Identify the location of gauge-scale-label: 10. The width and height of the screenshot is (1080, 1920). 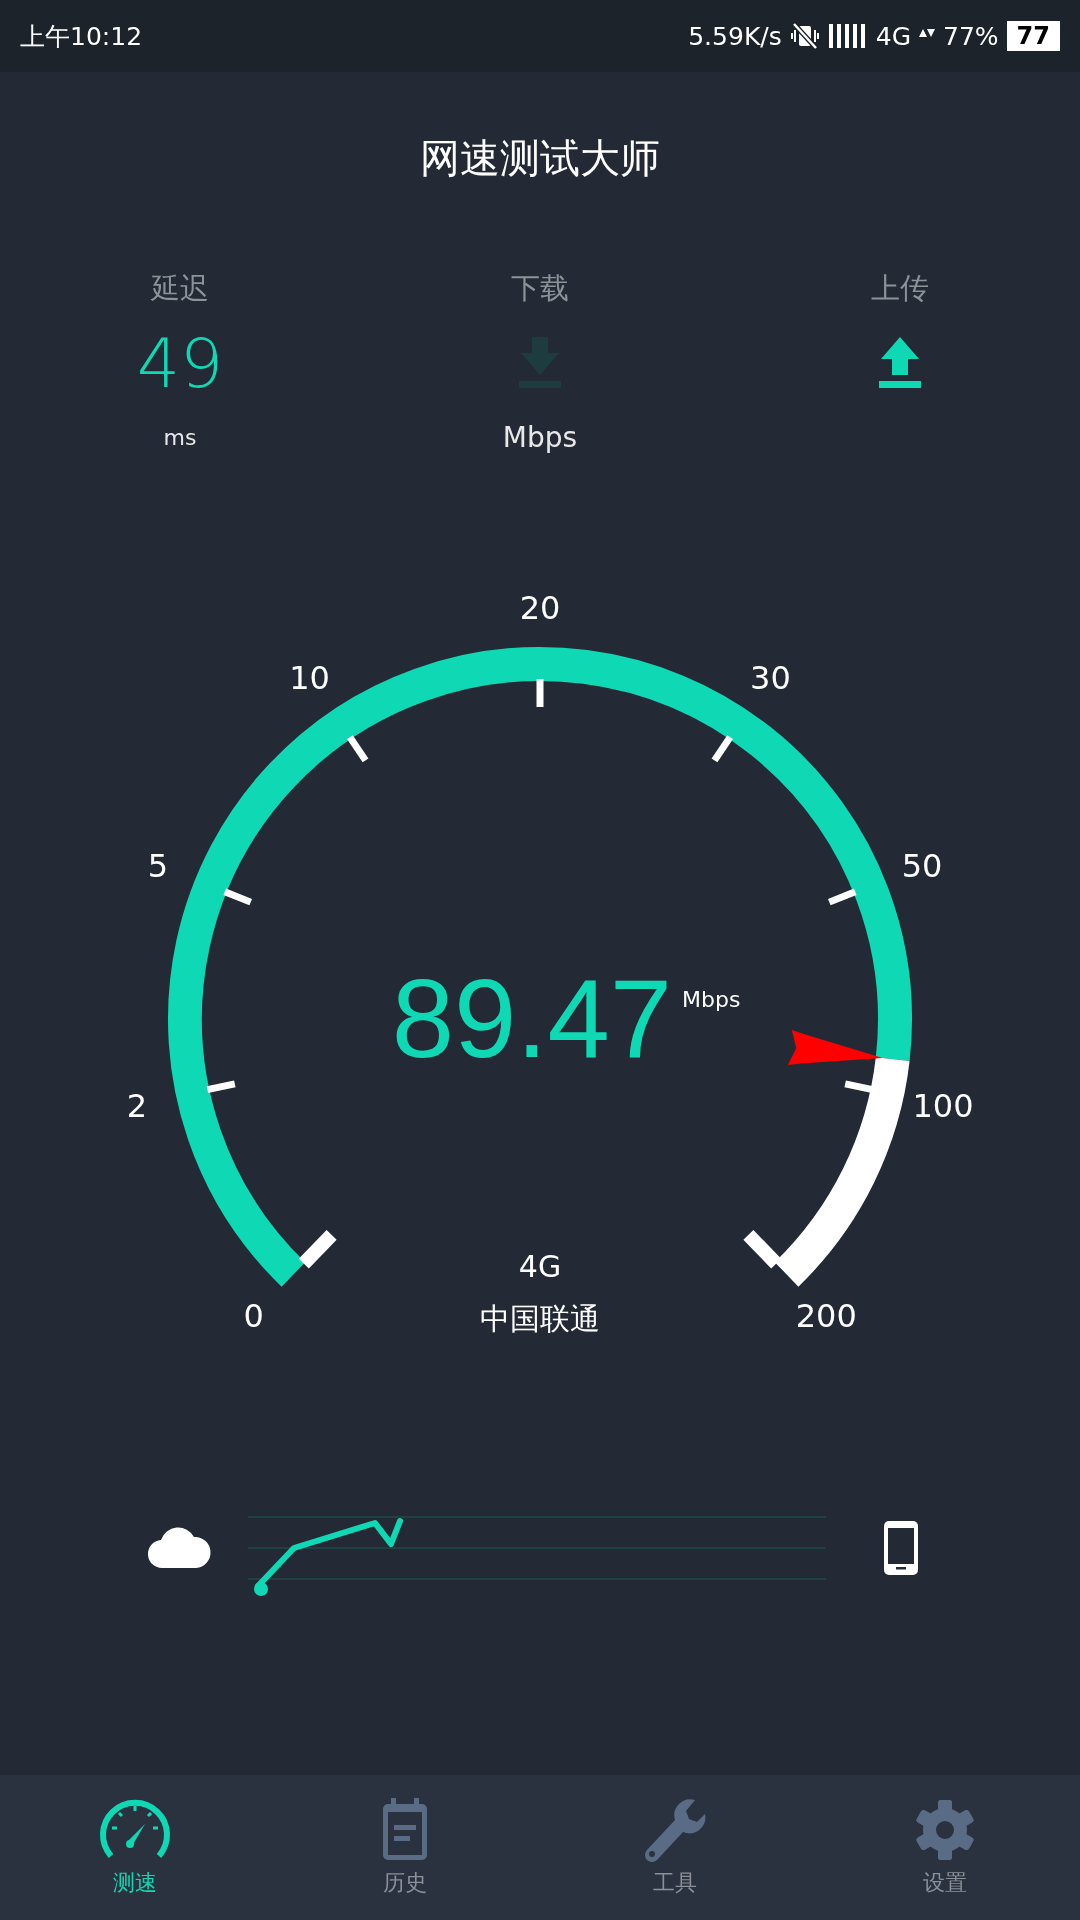
(309, 678).